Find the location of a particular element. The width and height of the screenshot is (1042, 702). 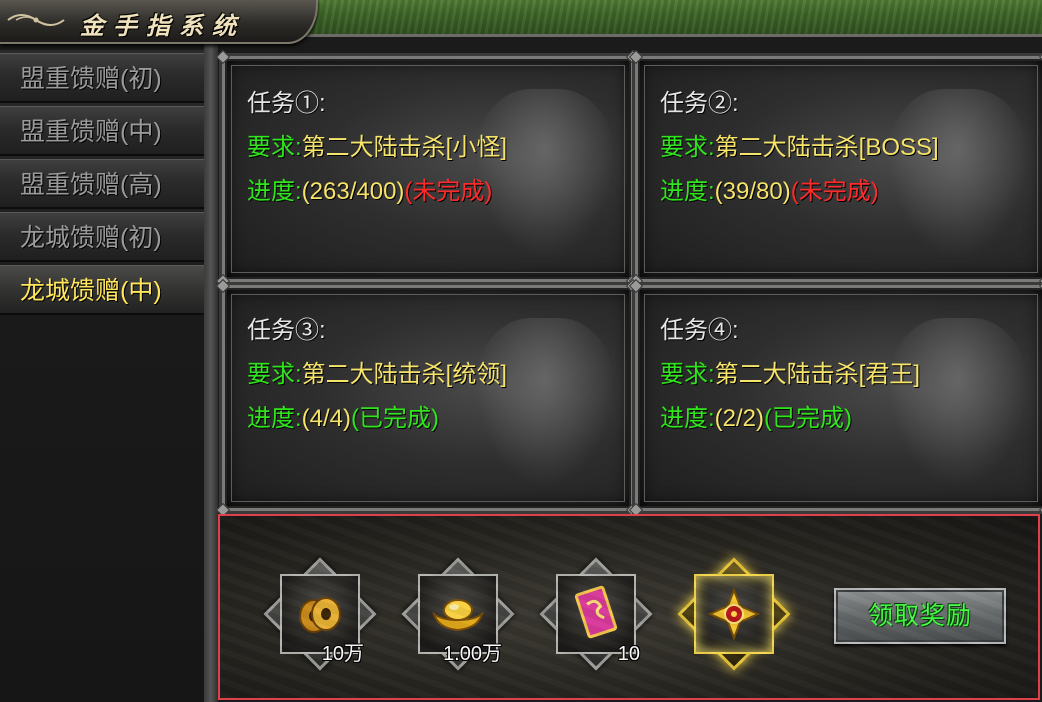

task-progress: 进度:(4/4)(已完成) is located at coordinates (343, 415).